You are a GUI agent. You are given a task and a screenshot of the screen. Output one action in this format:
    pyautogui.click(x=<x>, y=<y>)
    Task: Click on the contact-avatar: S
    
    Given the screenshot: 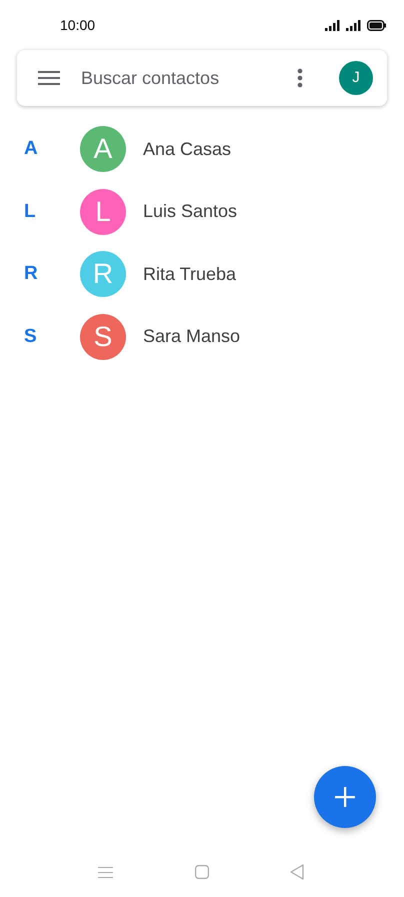 What is the action you would take?
    pyautogui.click(x=103, y=337)
    